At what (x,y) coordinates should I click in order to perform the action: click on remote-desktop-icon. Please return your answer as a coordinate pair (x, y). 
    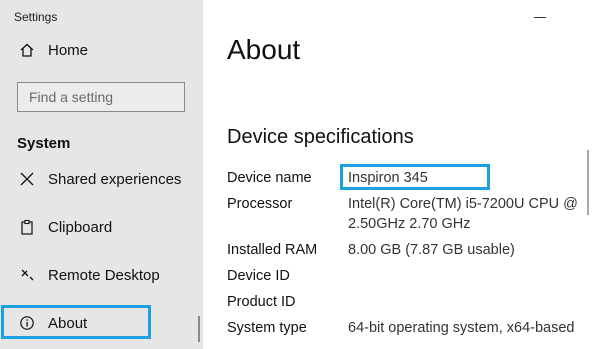
    Looking at the image, I should click on (27, 275).